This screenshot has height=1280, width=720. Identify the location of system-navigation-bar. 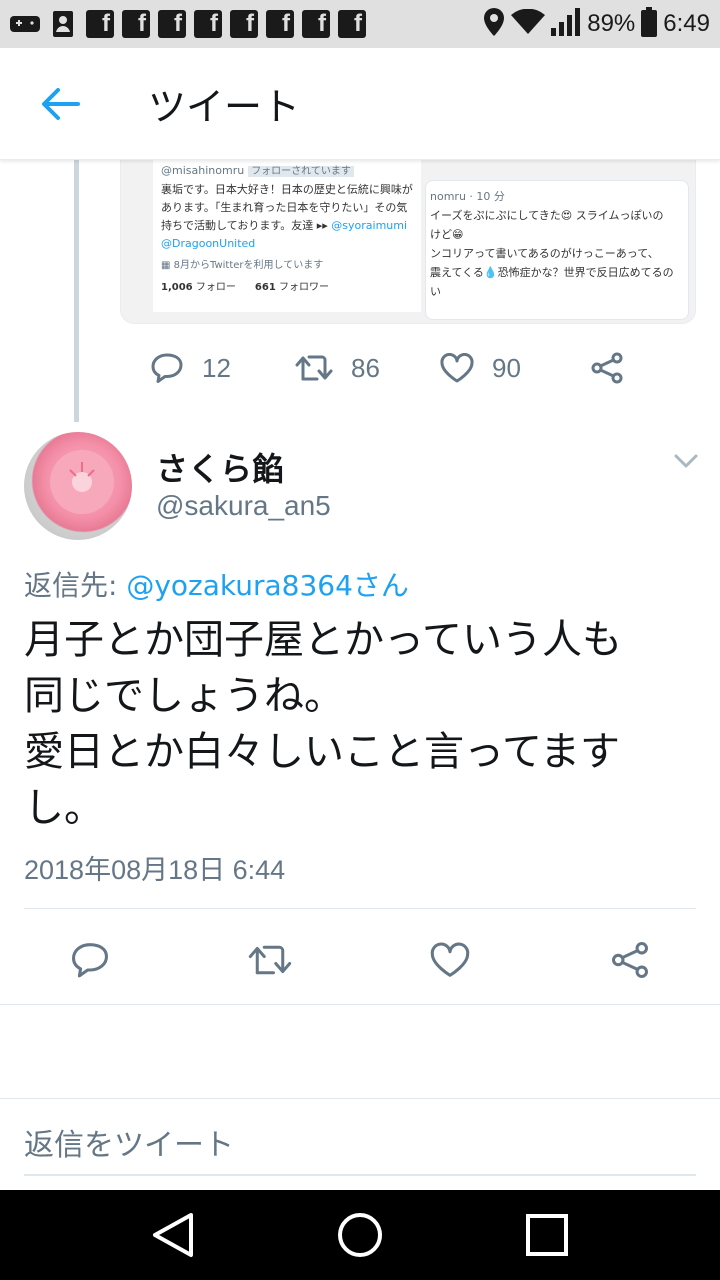
(360, 1235).